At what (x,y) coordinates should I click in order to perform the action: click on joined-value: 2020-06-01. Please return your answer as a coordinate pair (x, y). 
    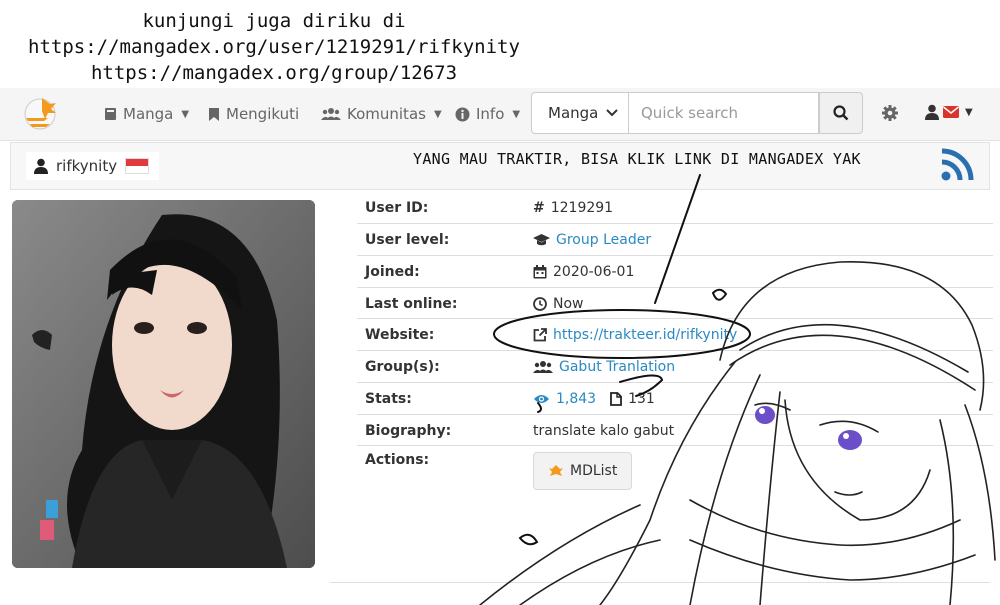
    Looking at the image, I should click on (594, 271).